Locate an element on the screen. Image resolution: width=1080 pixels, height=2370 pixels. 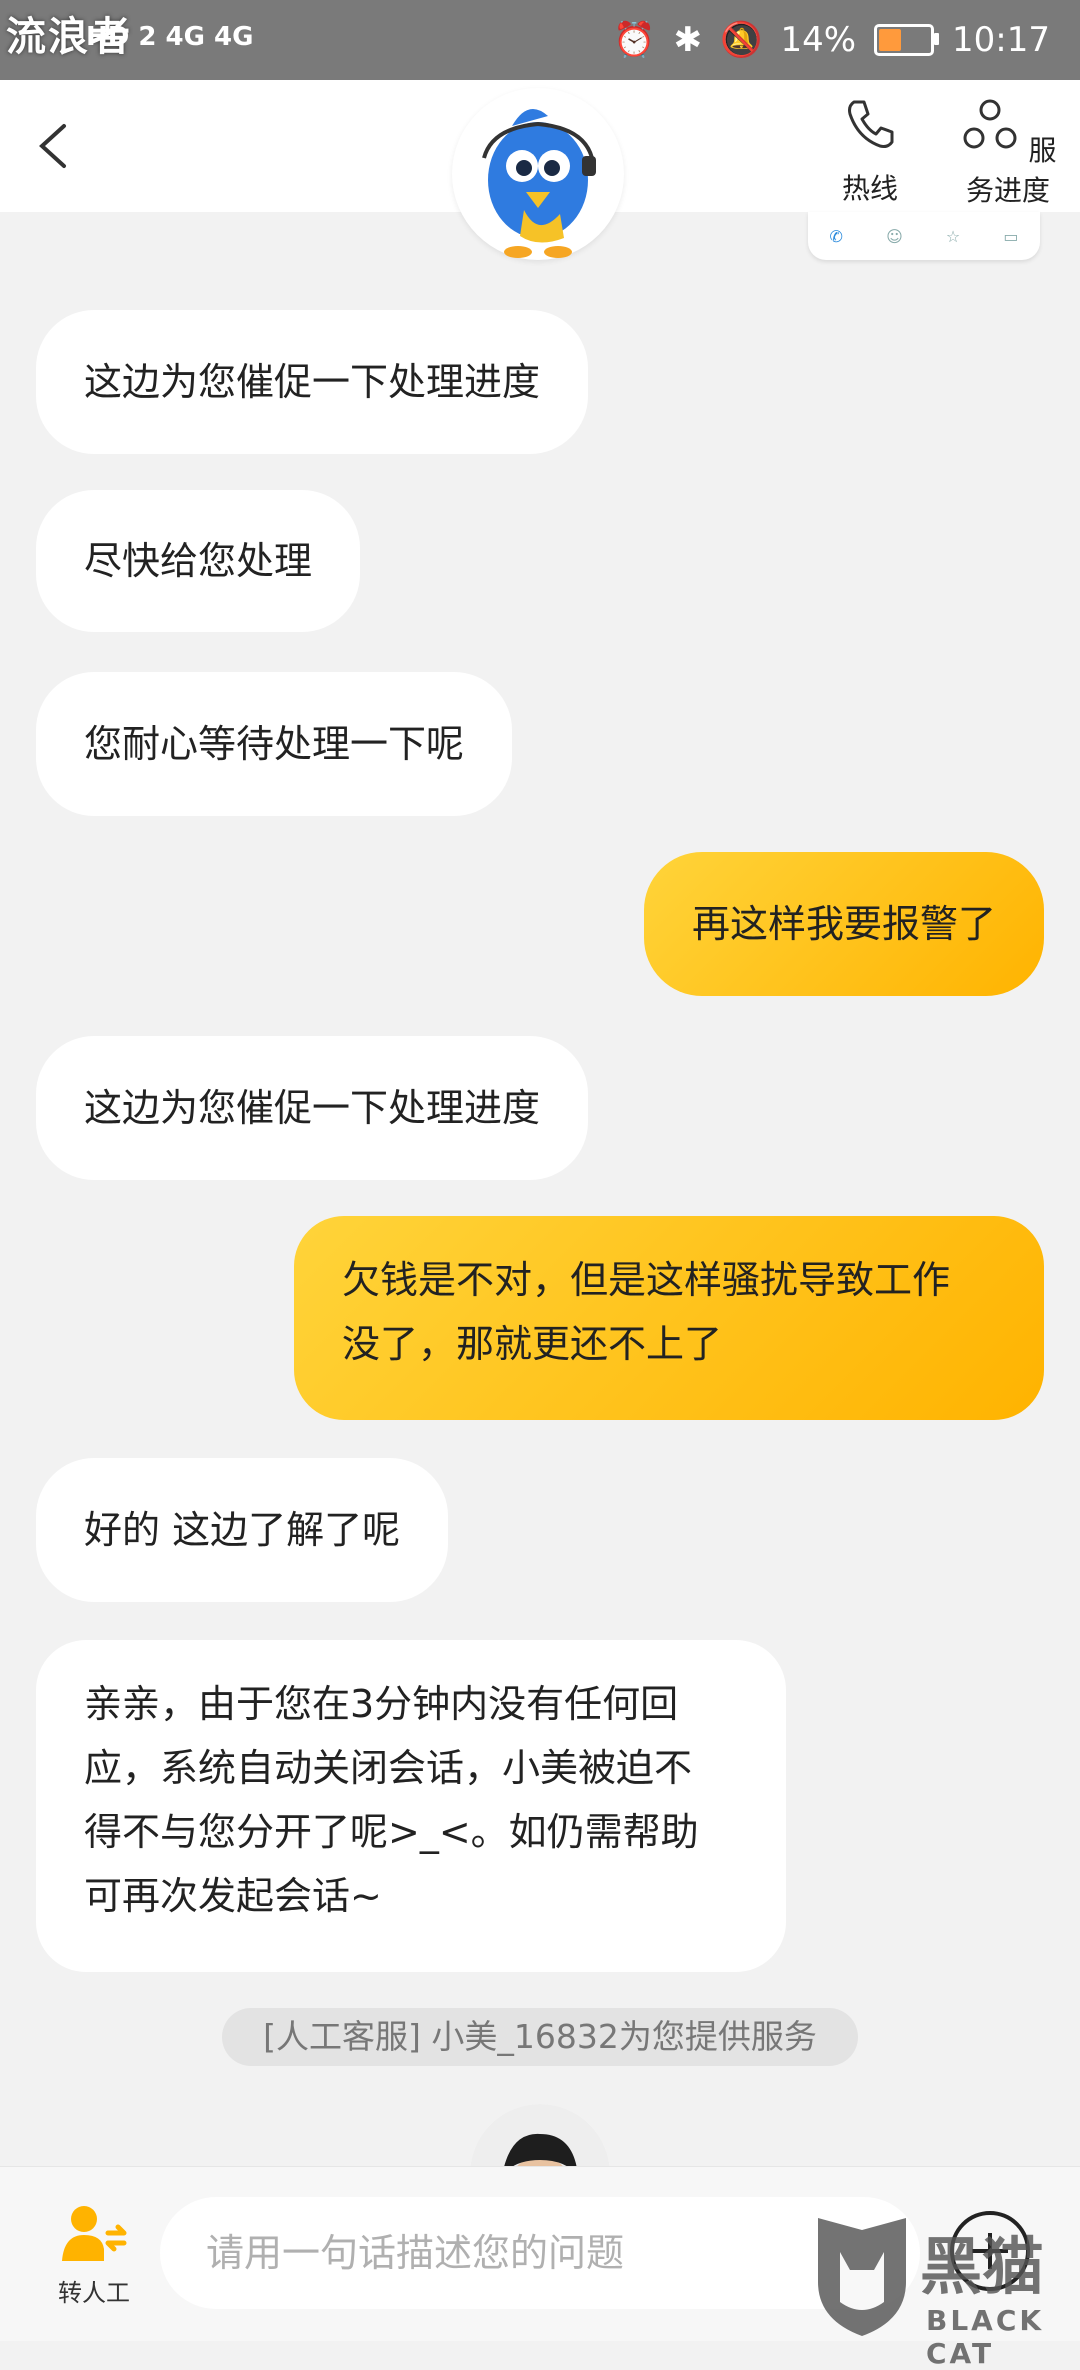
progress-nodes-icon is located at coordinates (990, 124).